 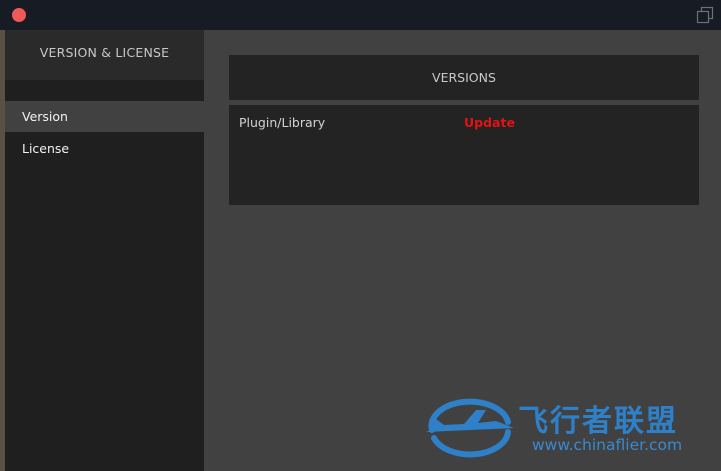 I want to click on watermark-title: 飞行者联盟, so click(x=598, y=421).